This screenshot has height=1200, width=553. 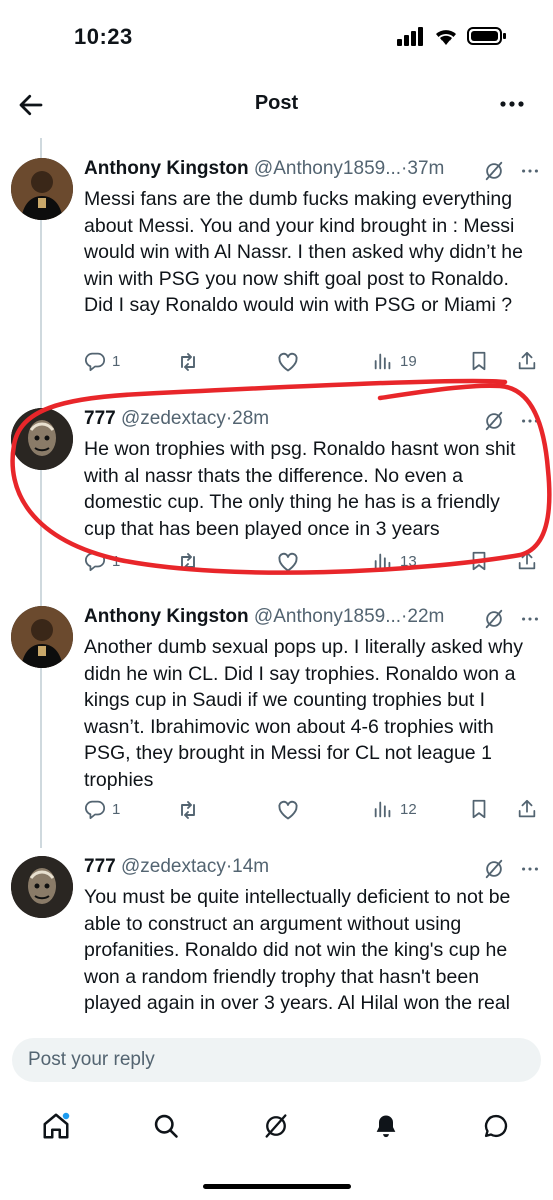 What do you see at coordinates (276, 1030) in the screenshot?
I see `scroll-fade` at bounding box center [276, 1030].